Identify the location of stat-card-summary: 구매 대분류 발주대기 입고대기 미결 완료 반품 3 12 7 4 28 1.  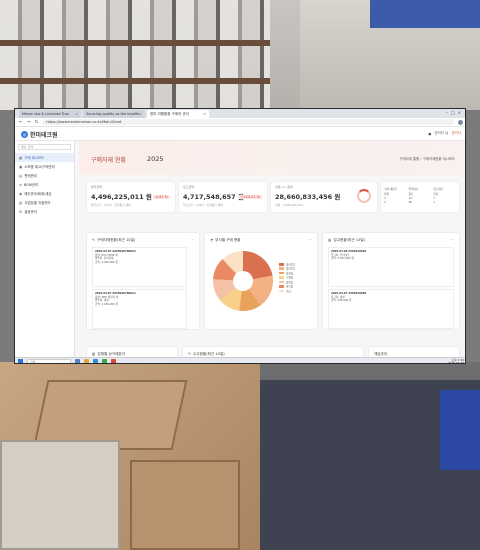
(420, 197).